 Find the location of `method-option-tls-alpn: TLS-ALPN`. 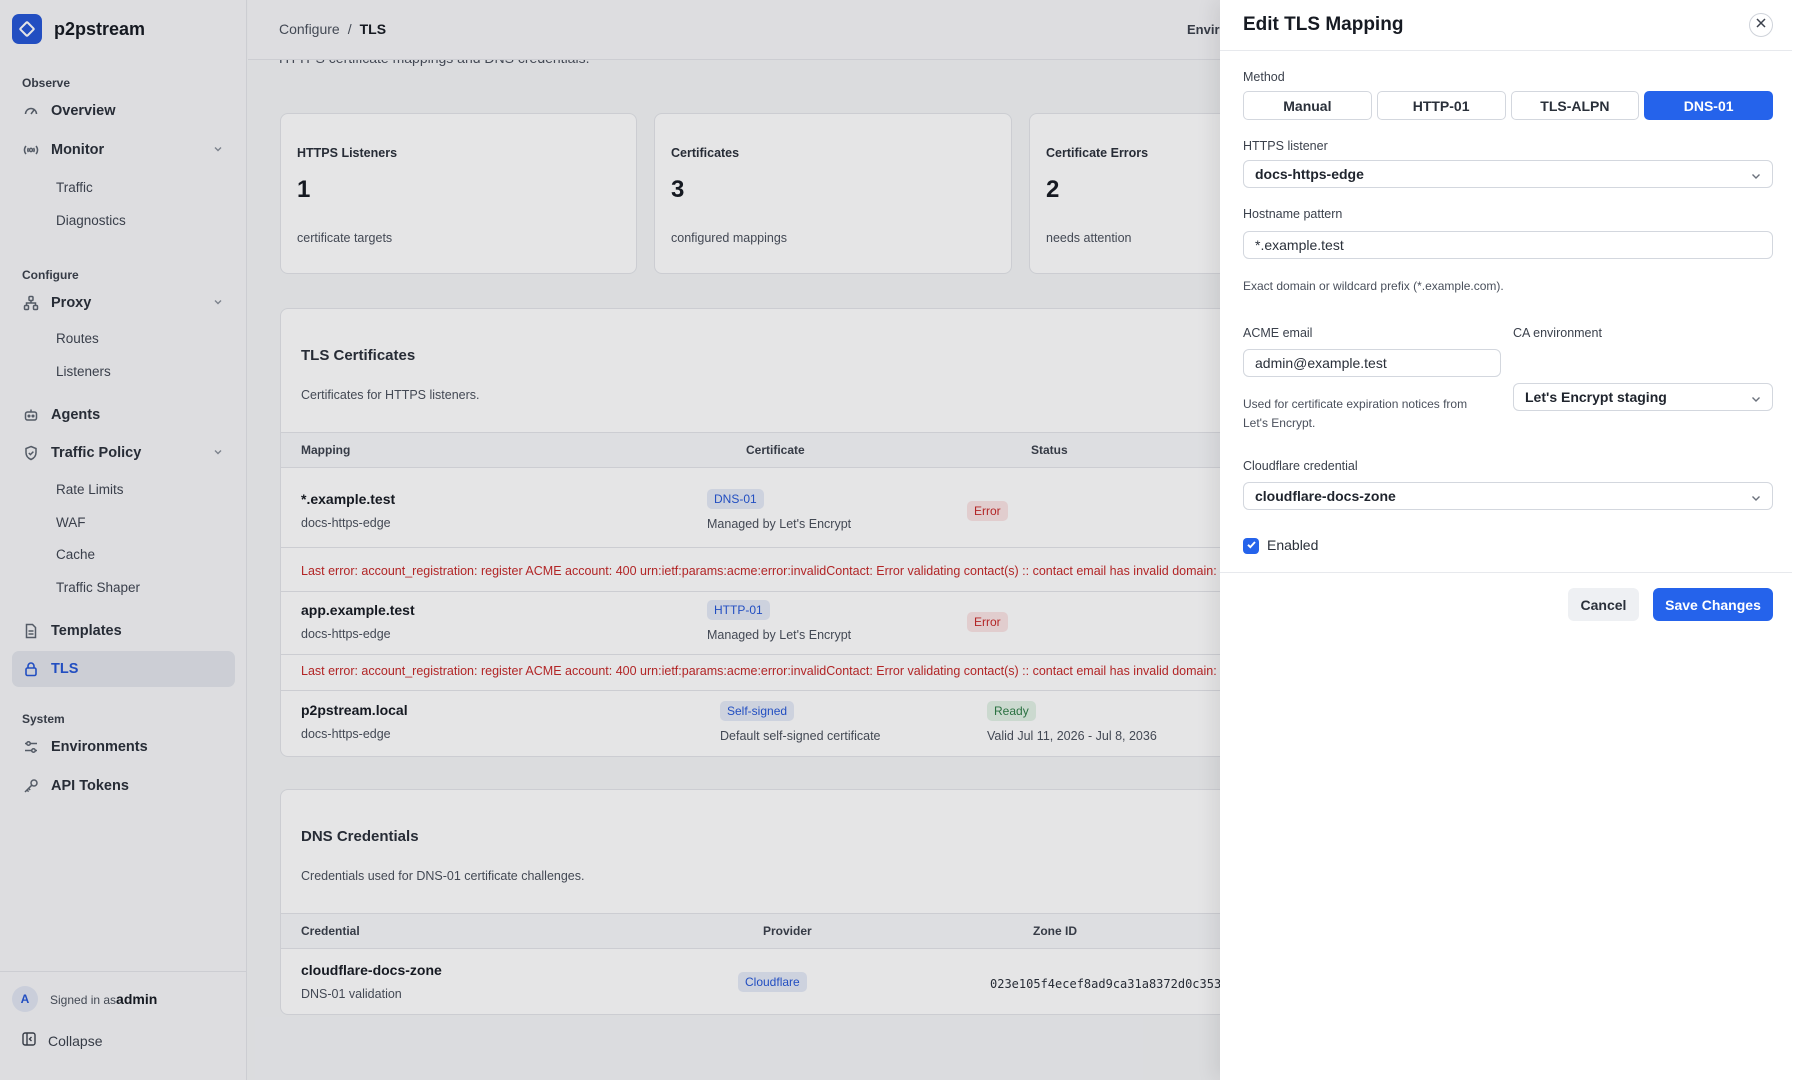

method-option-tls-alpn: TLS-ALPN is located at coordinates (1575, 105).